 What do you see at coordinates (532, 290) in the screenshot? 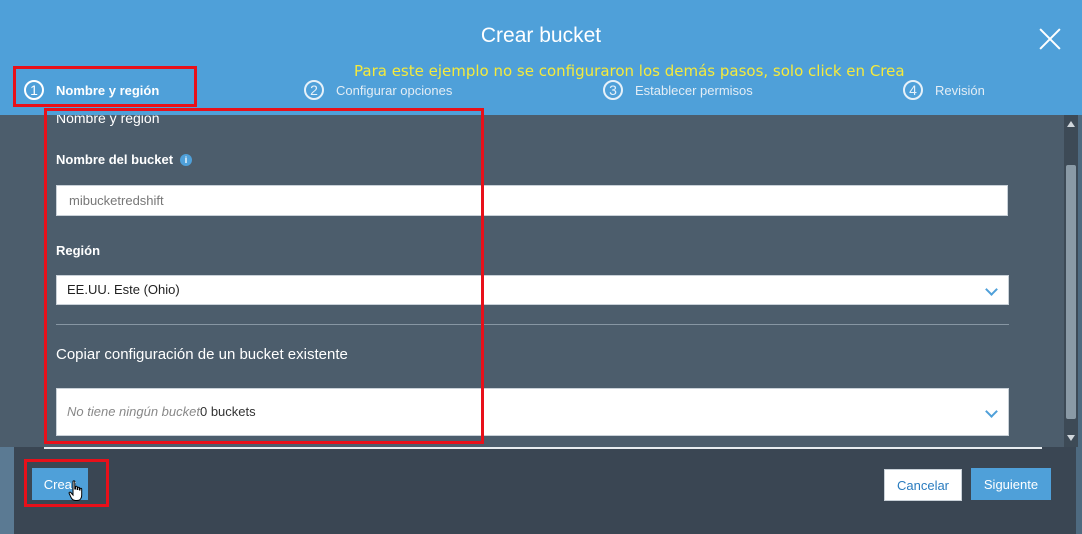
I see `region-select: EE.UU. Este (Ohio)` at bounding box center [532, 290].